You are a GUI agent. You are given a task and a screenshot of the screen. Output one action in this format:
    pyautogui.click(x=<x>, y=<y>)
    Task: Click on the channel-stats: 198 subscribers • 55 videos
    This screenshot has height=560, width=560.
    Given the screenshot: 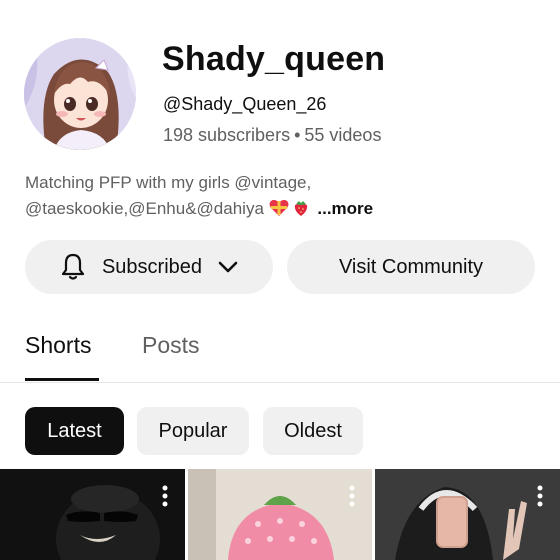 What is the action you would take?
    pyautogui.click(x=272, y=135)
    